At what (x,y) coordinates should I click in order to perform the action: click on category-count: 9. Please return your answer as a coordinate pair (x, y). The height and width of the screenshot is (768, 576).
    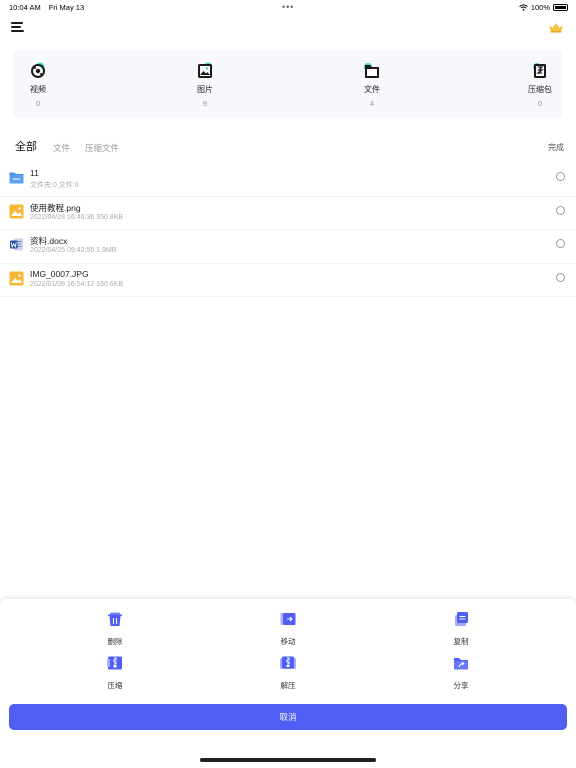
    Looking at the image, I should click on (205, 103).